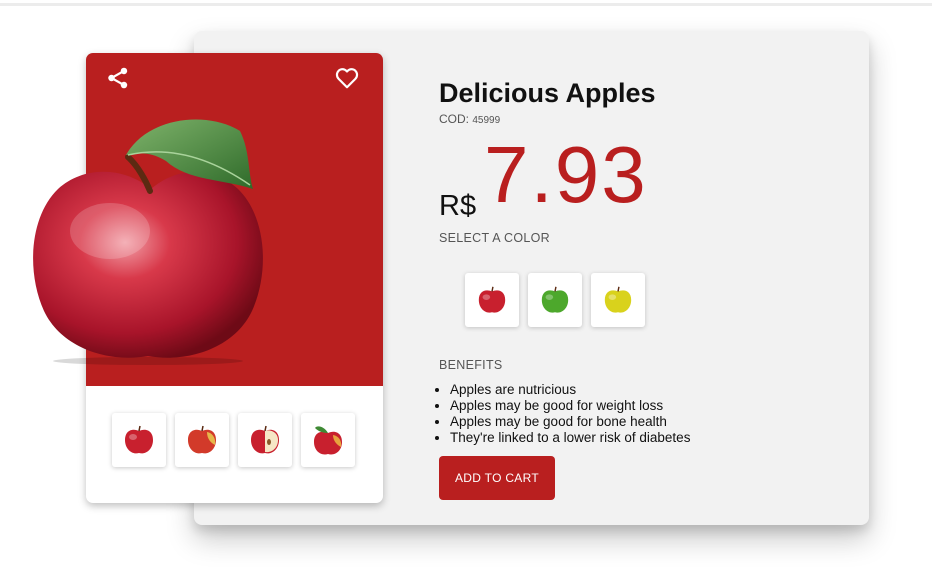 This screenshot has height=573, width=932. I want to click on add-to-cart-button: ADD TO CART, so click(497, 478).